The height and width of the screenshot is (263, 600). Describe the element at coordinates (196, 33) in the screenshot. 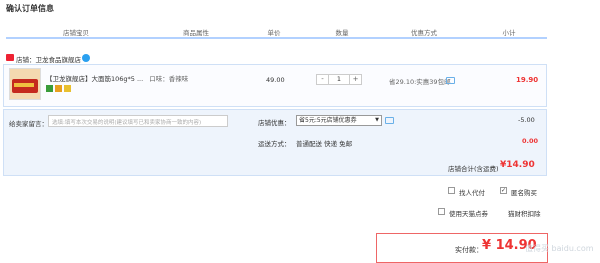

I see `col-attr: 商品属性` at that location.